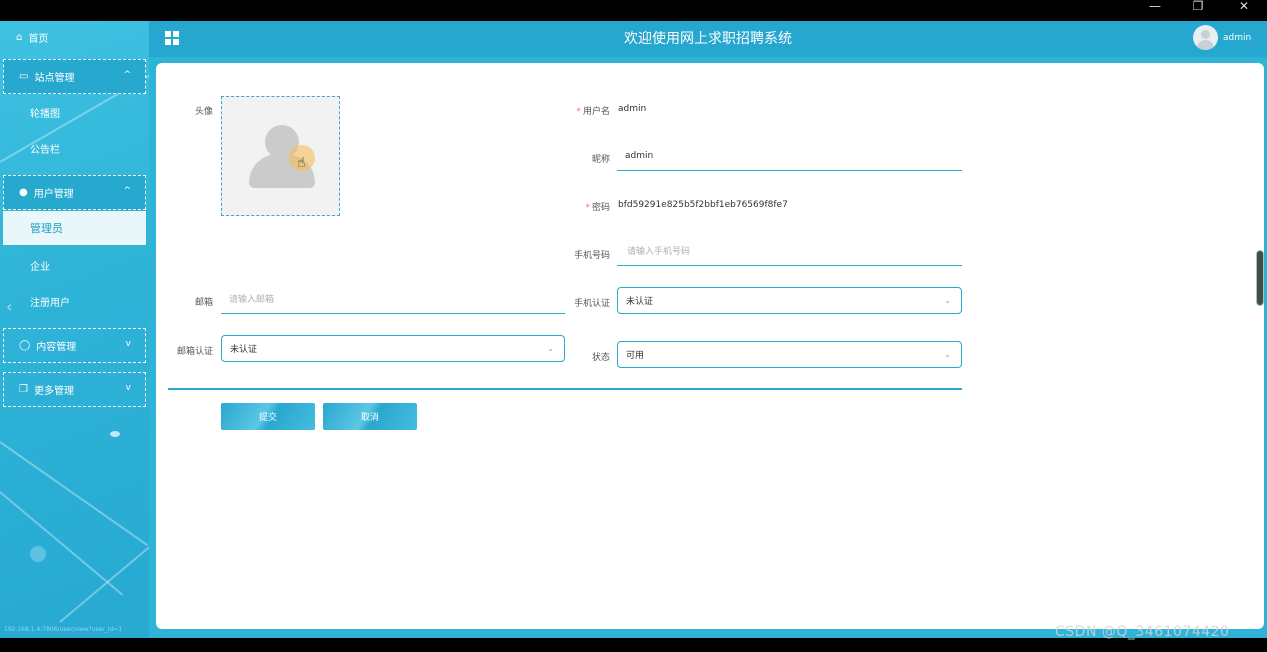 Image resolution: width=1267 pixels, height=652 pixels. What do you see at coordinates (597, 208) in the screenshot?
I see `password-label: * 密码` at bounding box center [597, 208].